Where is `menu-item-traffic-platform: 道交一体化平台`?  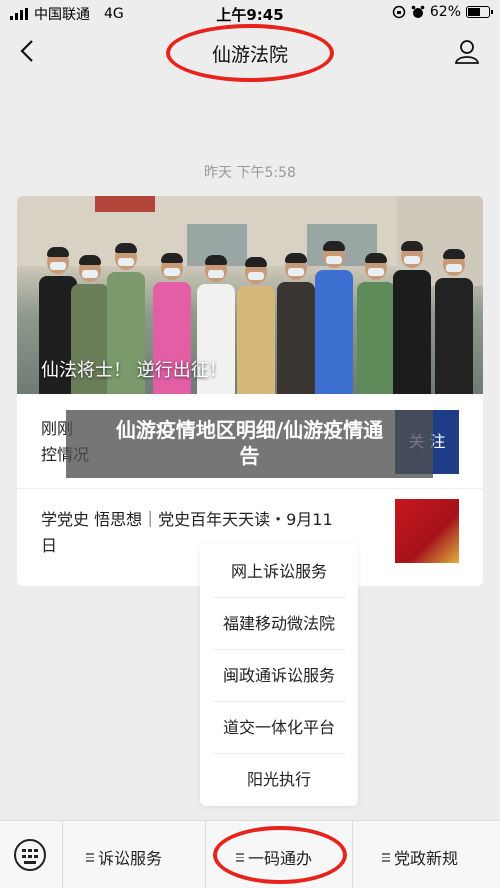 menu-item-traffic-platform: 道交一体化平台 is located at coordinates (279, 727).